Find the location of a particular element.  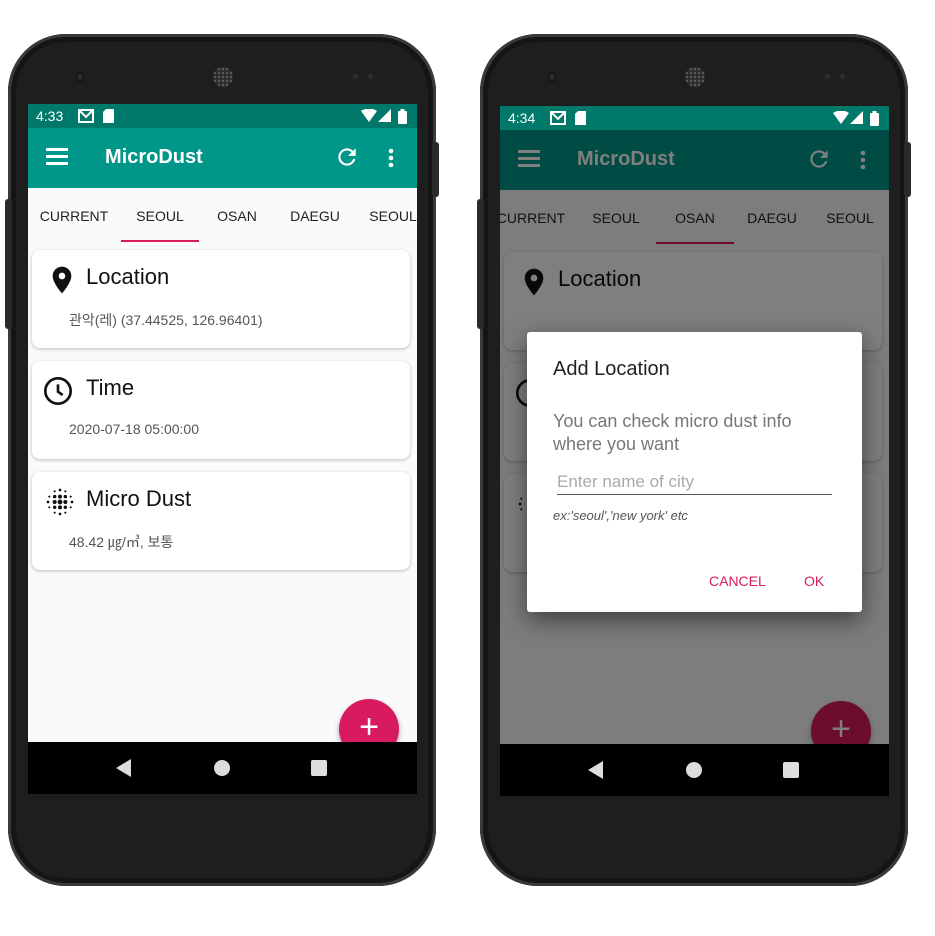

location-pin-icon is located at coordinates (62, 280).